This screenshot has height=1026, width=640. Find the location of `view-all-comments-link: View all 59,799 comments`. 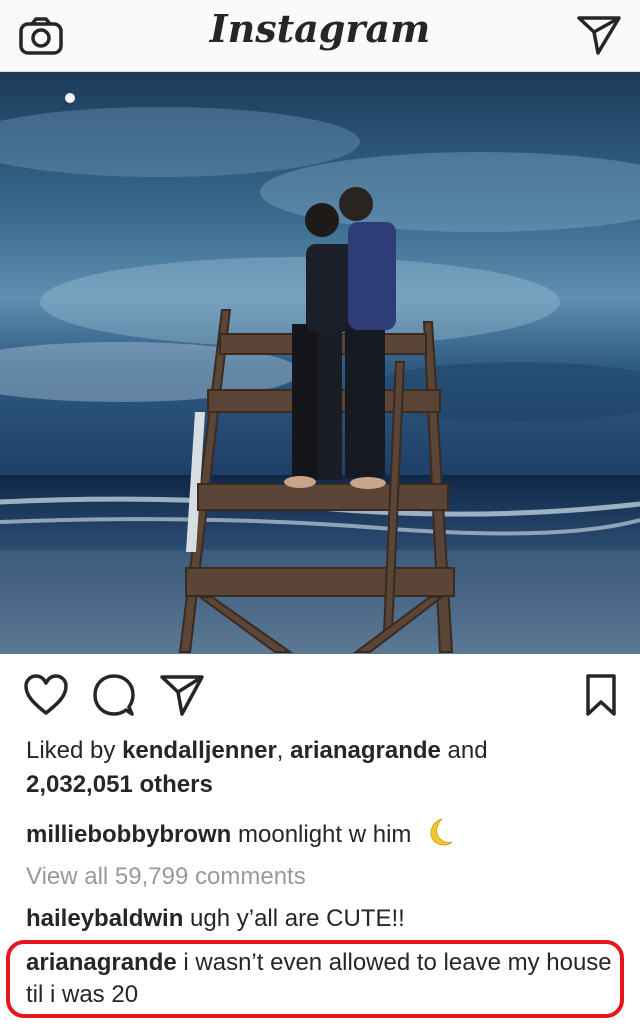

view-all-comments-link: View all 59,799 comments is located at coordinates (326, 877).